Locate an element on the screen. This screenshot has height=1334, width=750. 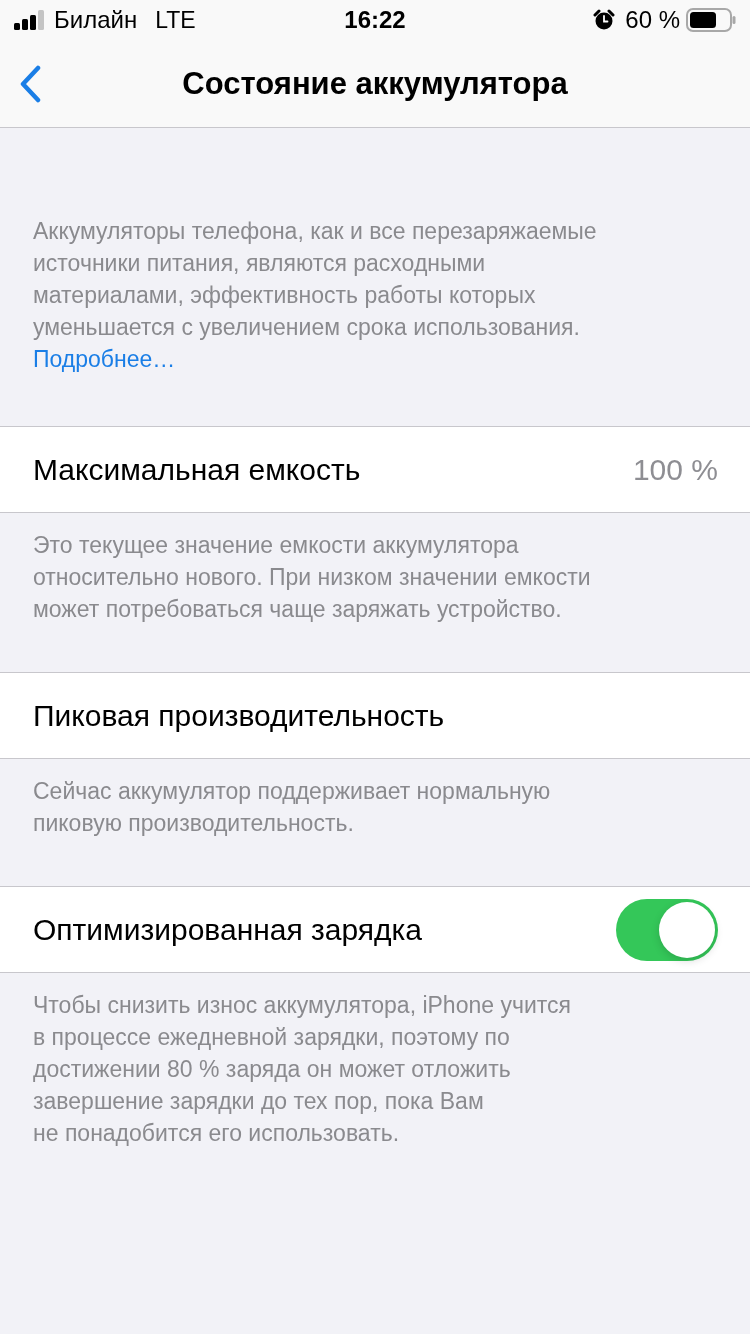
network-type: LTE is located at coordinates (175, 20).